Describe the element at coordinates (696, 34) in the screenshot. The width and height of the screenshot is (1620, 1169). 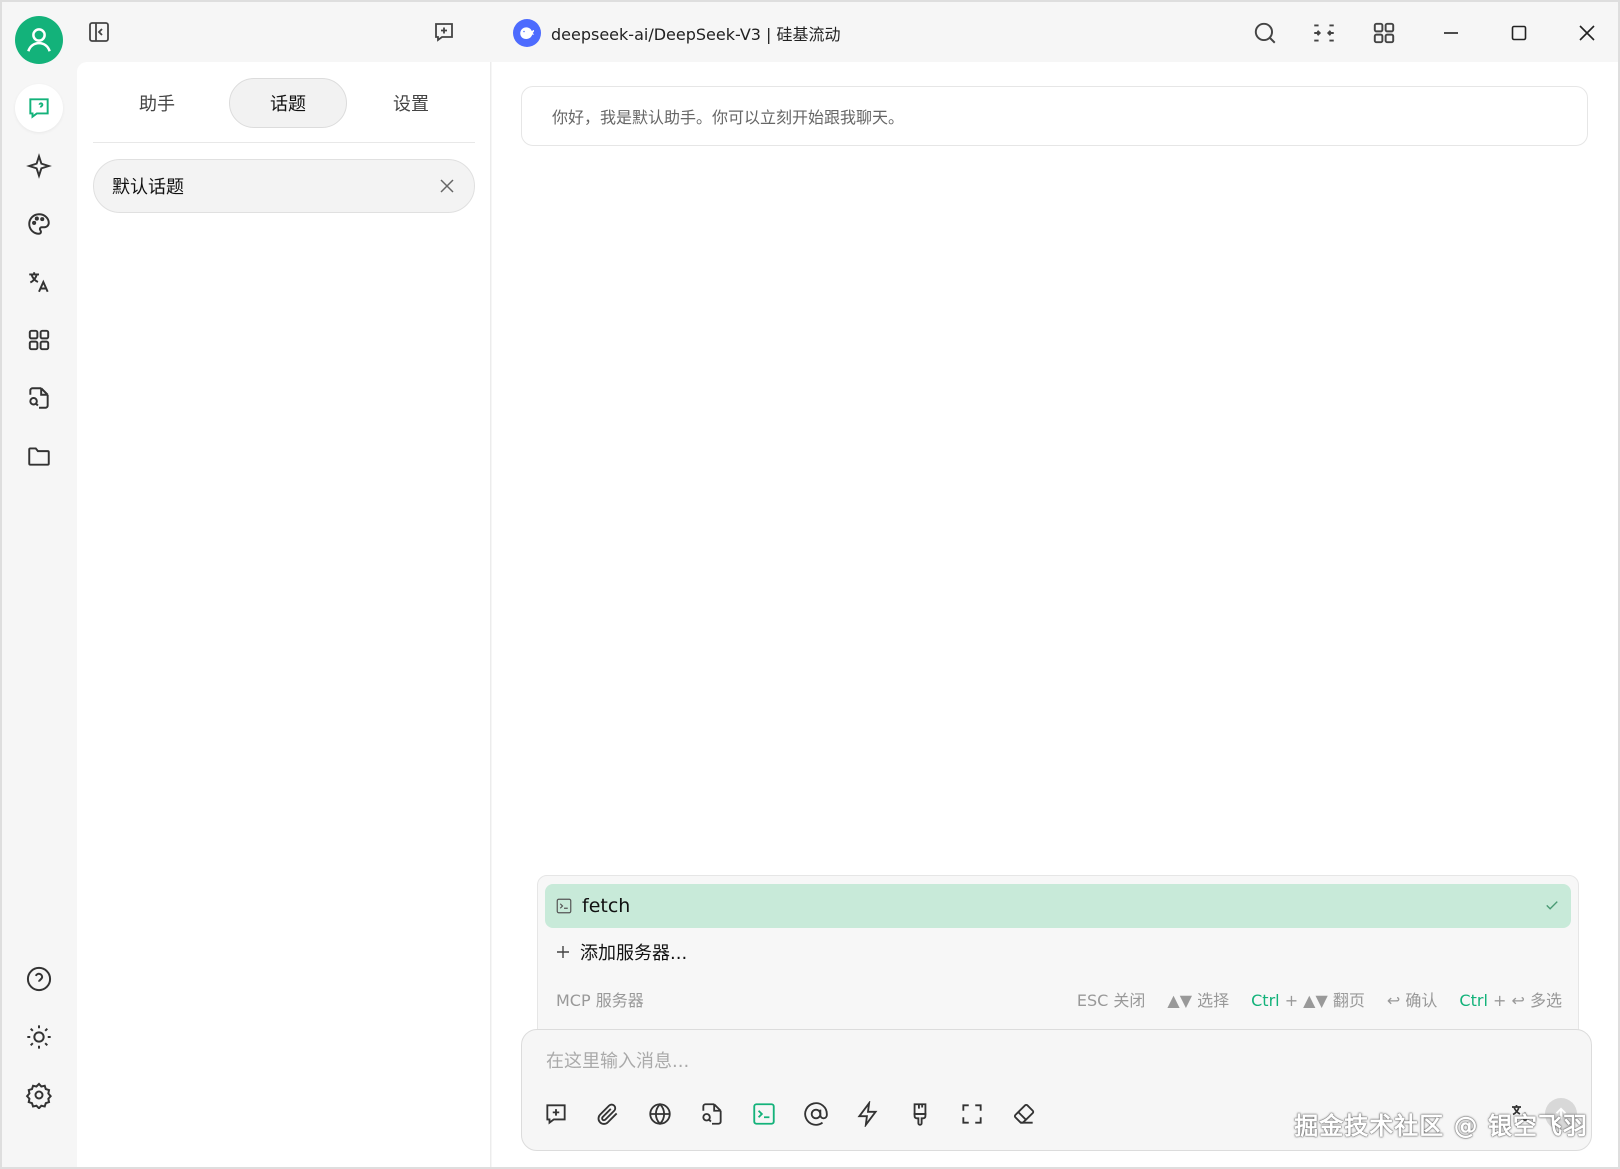
I see `model-title-text: deepseek-ai/DeepSeek-V3 | 硅基流动` at that location.